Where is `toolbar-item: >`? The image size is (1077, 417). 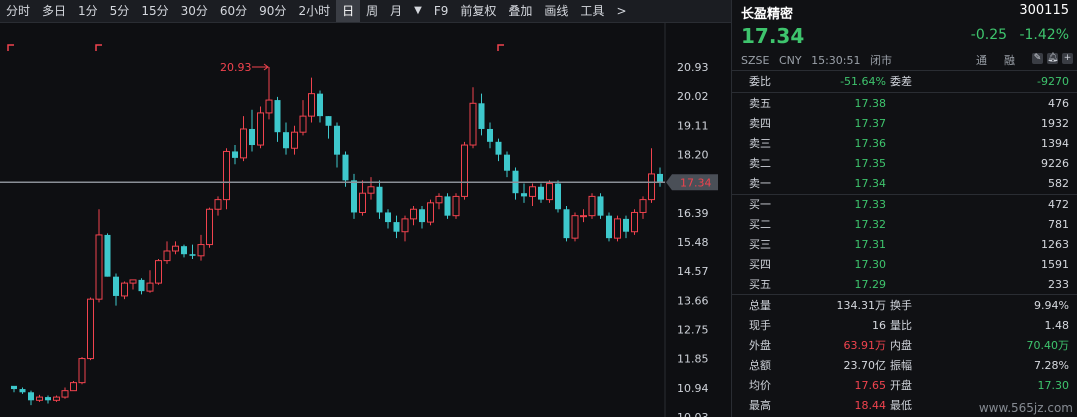
toolbar-item: > is located at coordinates (621, 11).